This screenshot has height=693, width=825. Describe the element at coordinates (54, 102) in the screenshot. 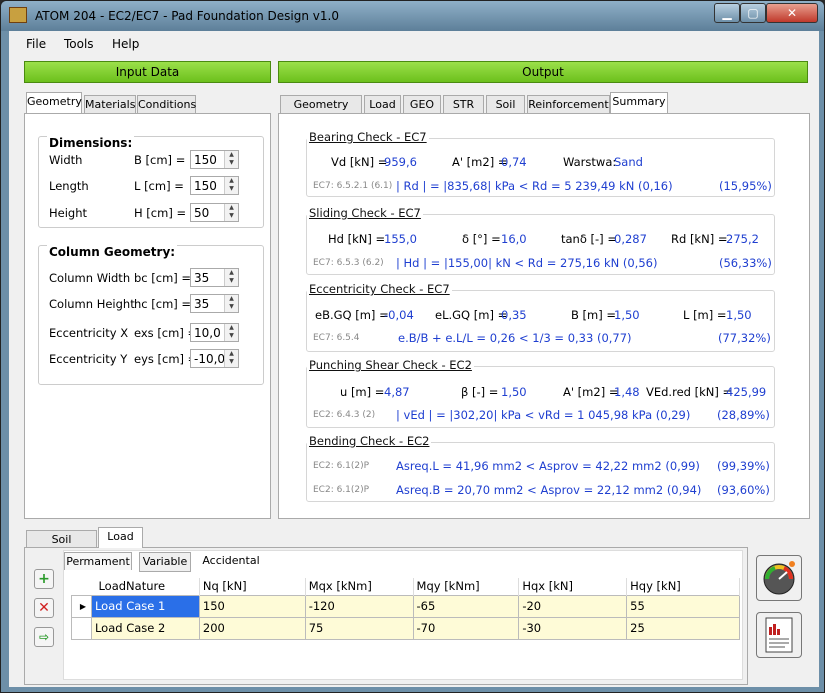

I see `tab-geometry: Geometry` at that location.